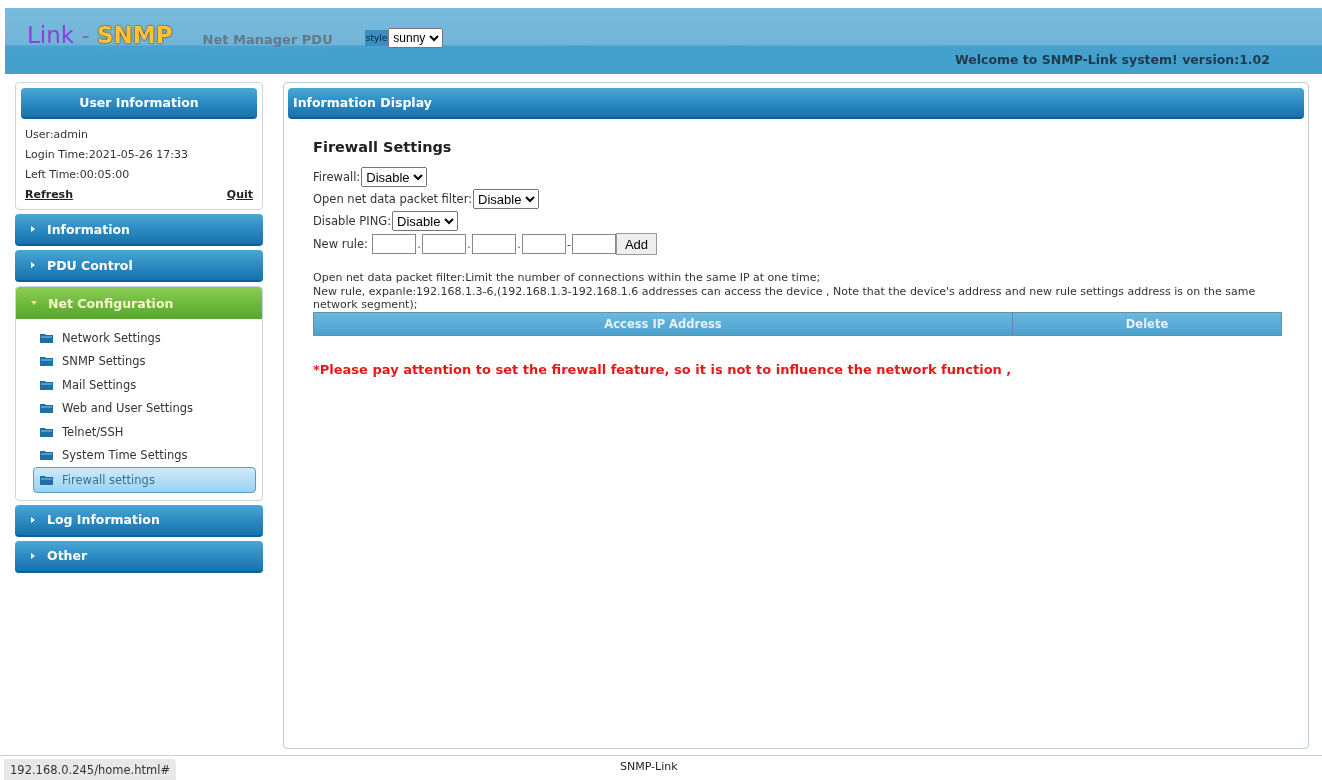 The image size is (1322, 780). Describe the element at coordinates (352, 221) in the screenshot. I see `field-label: Disable PING:` at that location.